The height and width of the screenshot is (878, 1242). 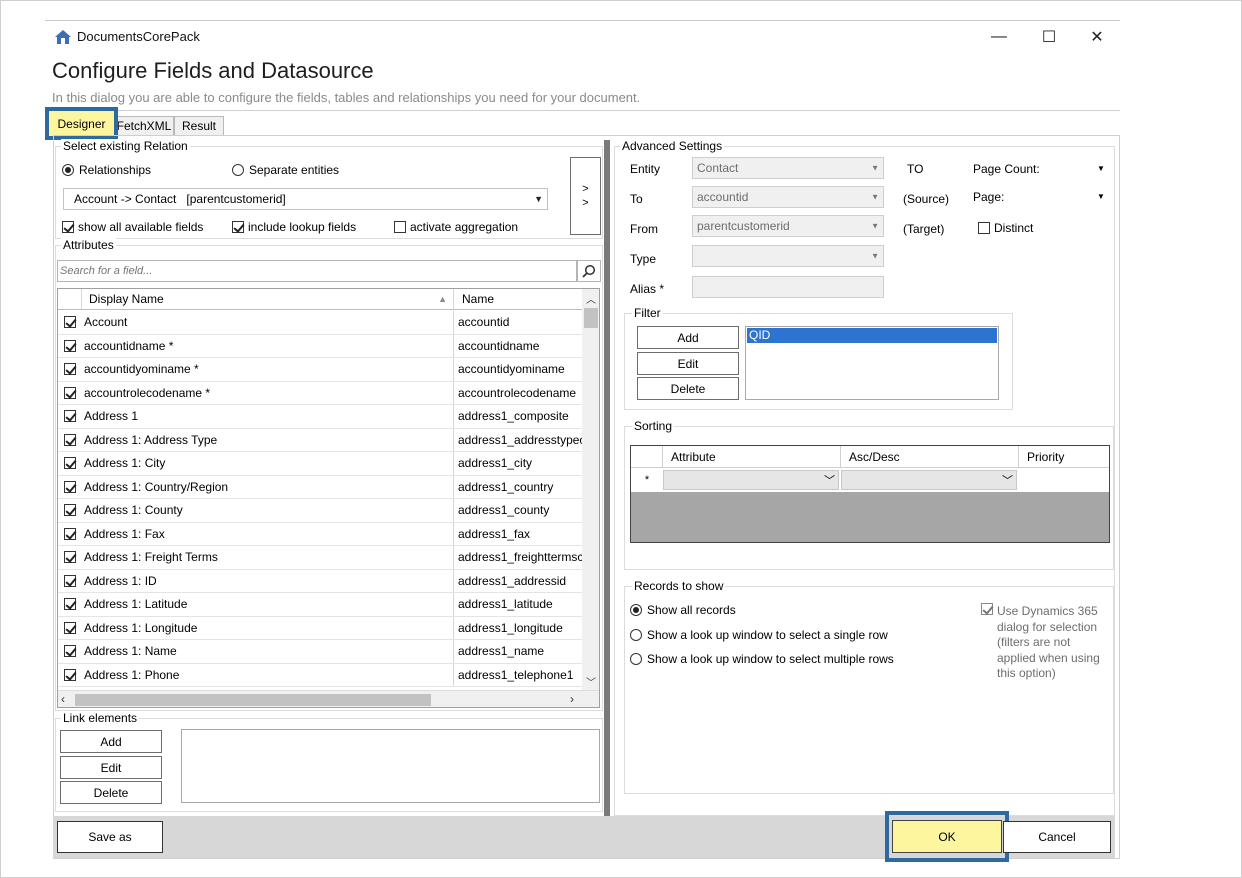 What do you see at coordinates (1064, 456) in the screenshot?
I see `col-header-priority: Priority` at bounding box center [1064, 456].